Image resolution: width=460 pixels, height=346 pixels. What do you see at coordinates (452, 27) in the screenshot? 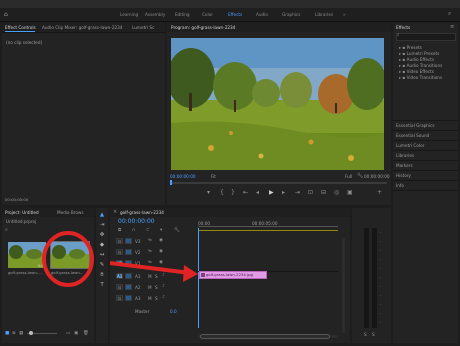
I see `panel-menu-icon: ≡` at bounding box center [452, 27].